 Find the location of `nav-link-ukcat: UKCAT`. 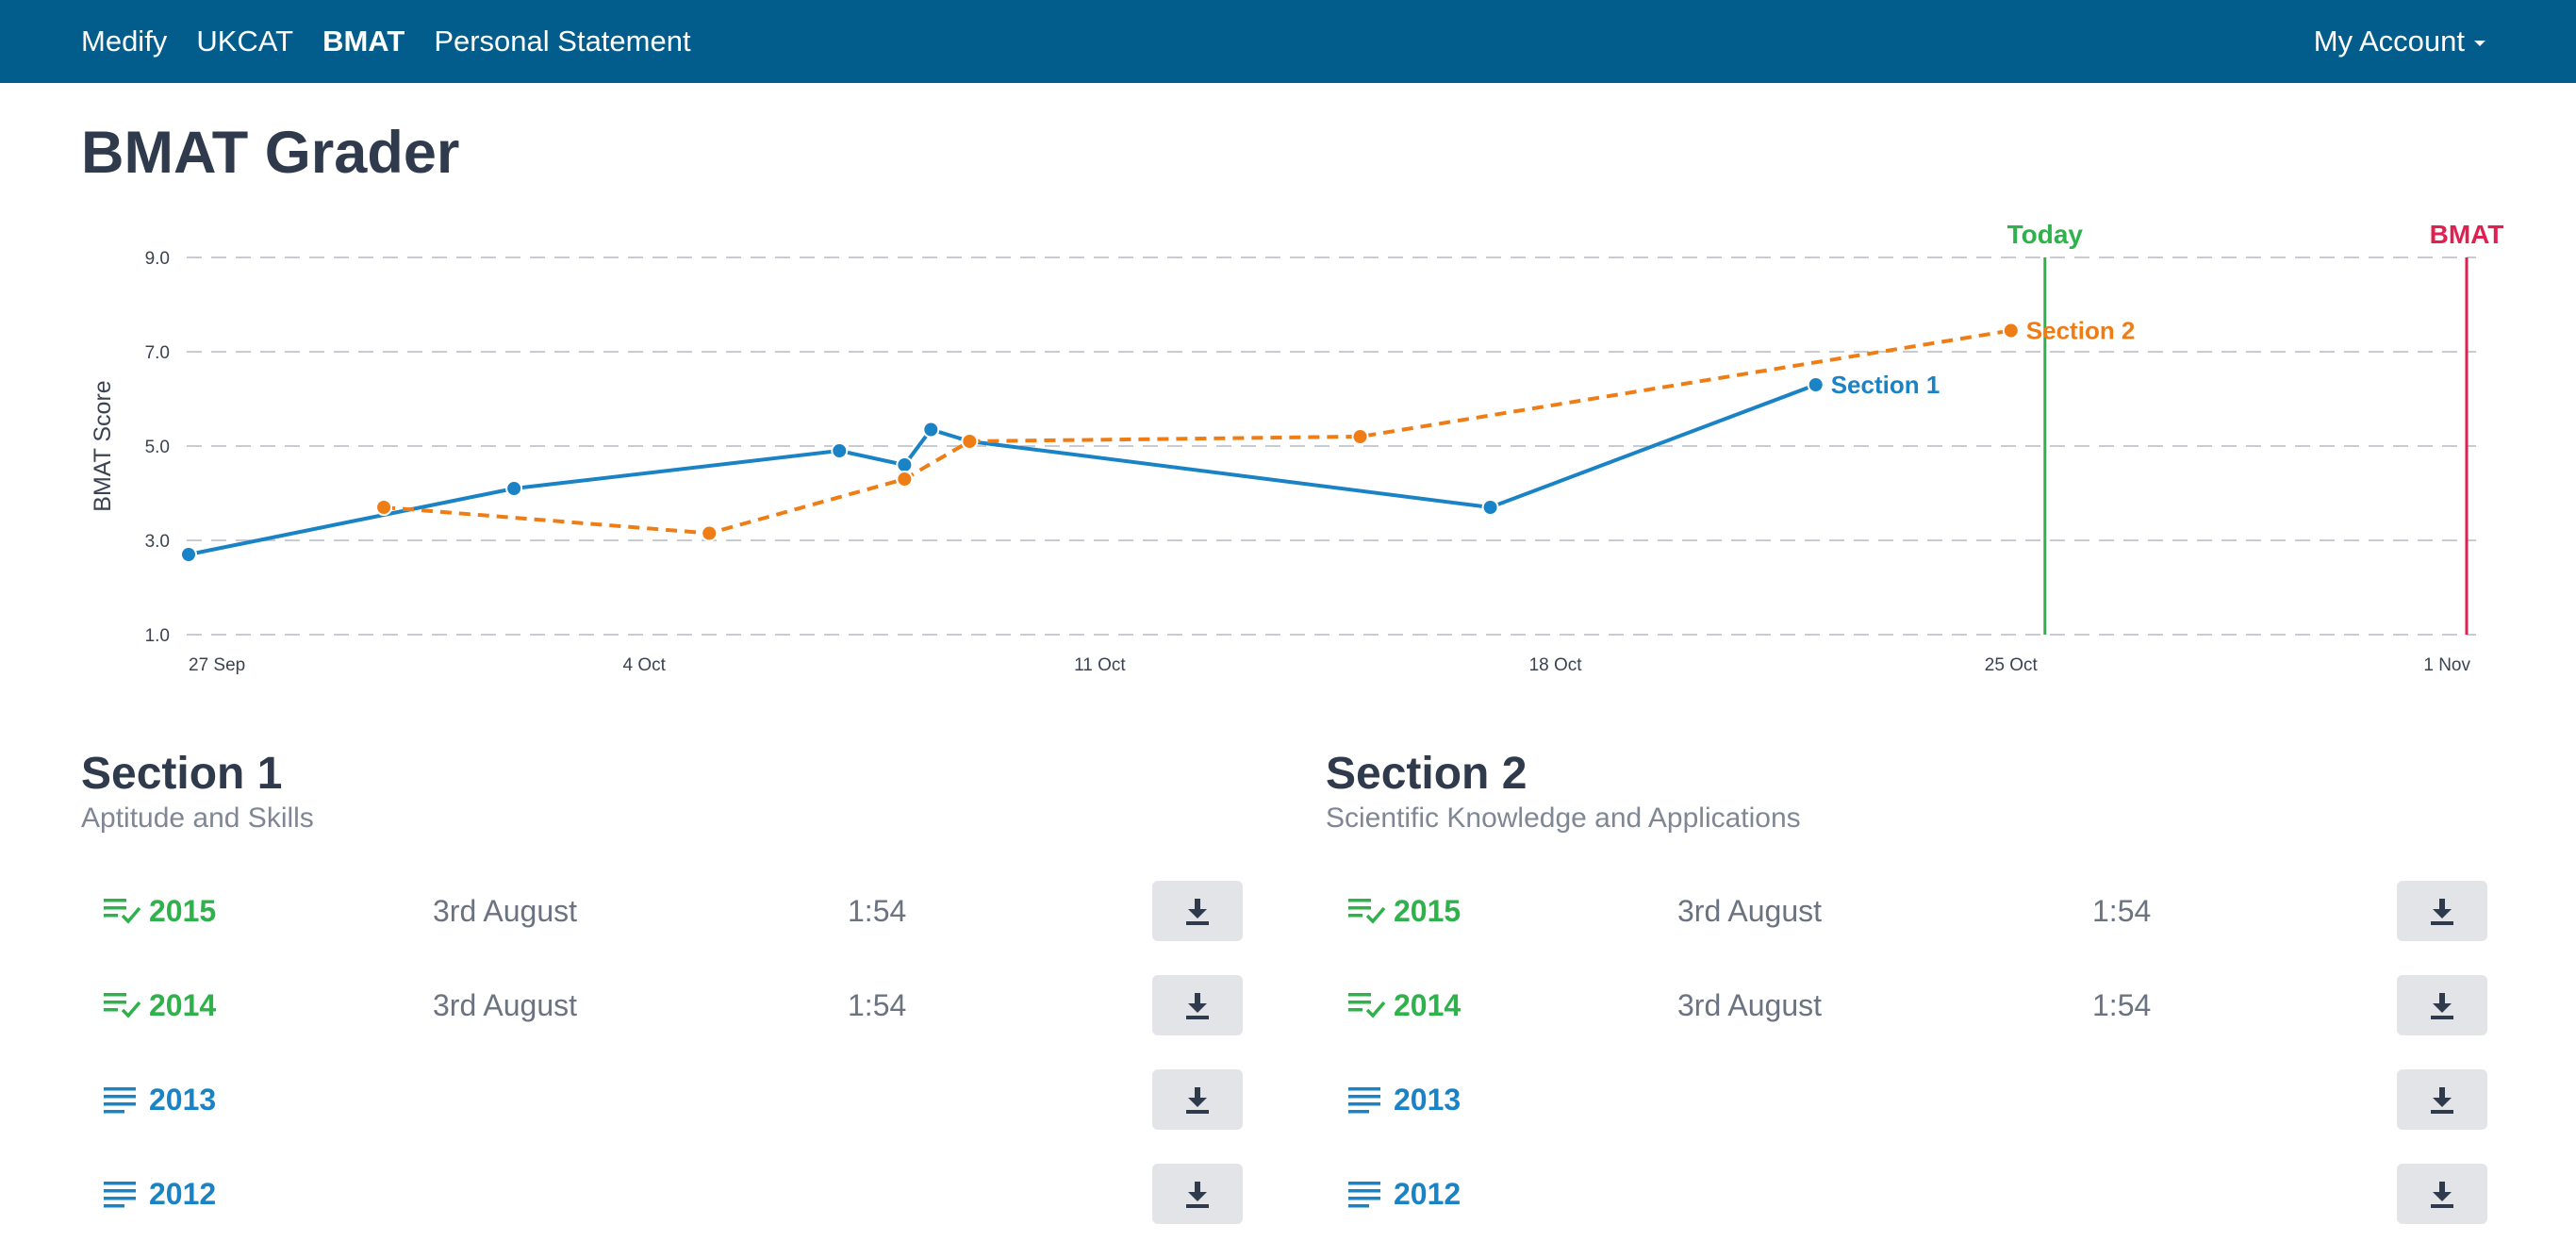

nav-link-ukcat: UKCAT is located at coordinates (244, 41).